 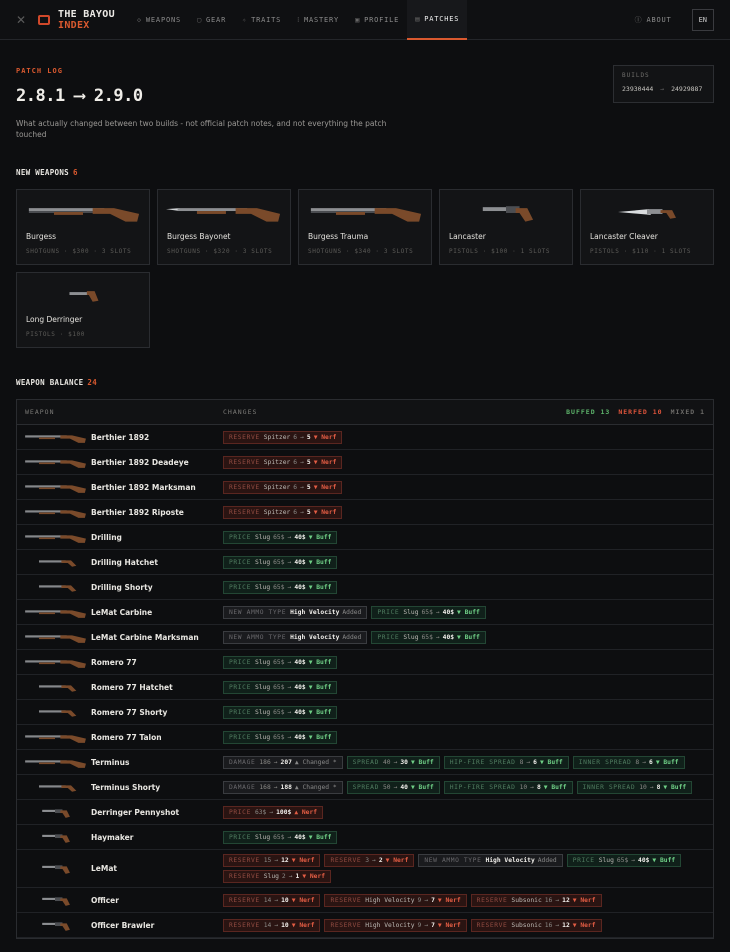 I want to click on legend-buffed: BUFFED 13, so click(x=588, y=412).